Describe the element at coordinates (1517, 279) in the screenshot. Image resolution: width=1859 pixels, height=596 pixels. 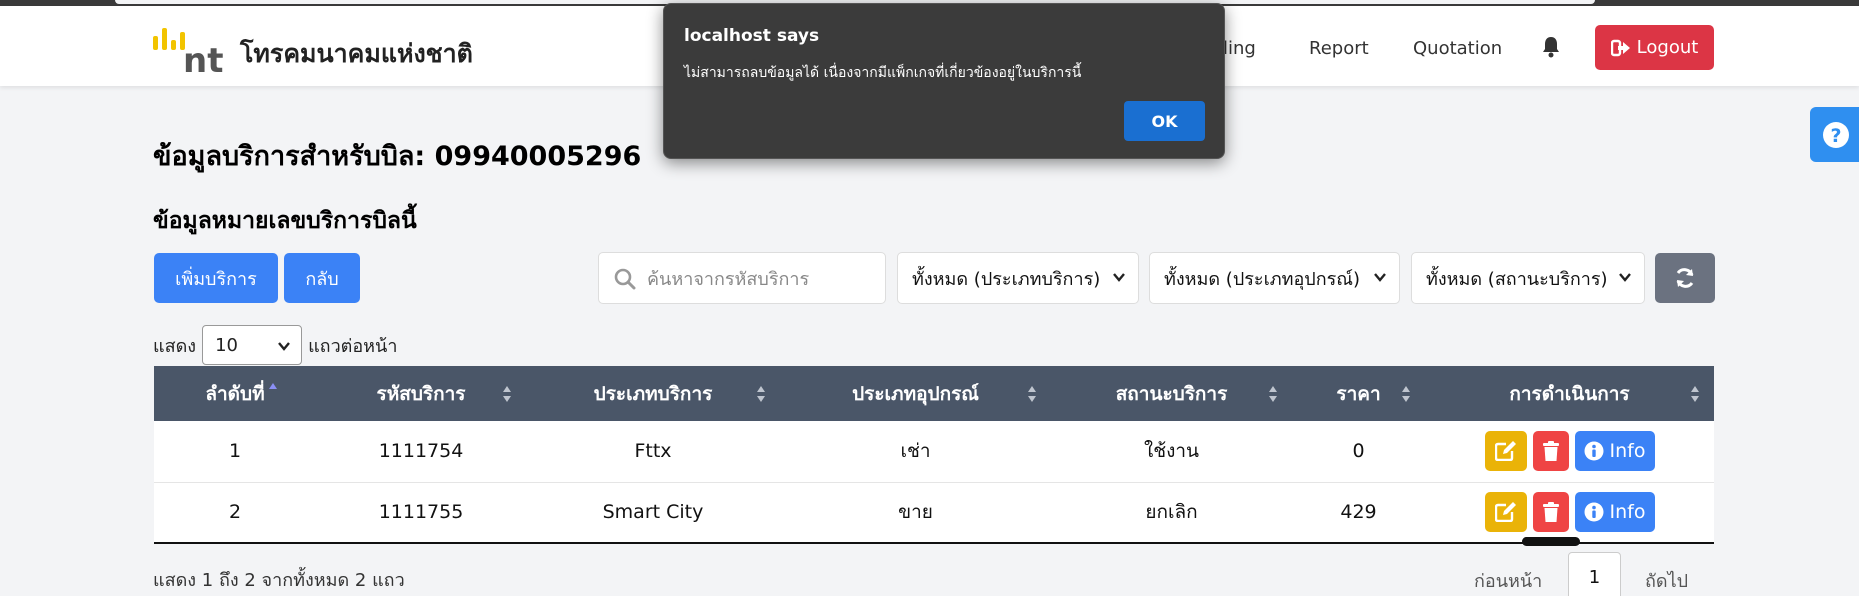
I see `status-filter-value: ทั้งหมด (สถานะบริการ)` at that location.